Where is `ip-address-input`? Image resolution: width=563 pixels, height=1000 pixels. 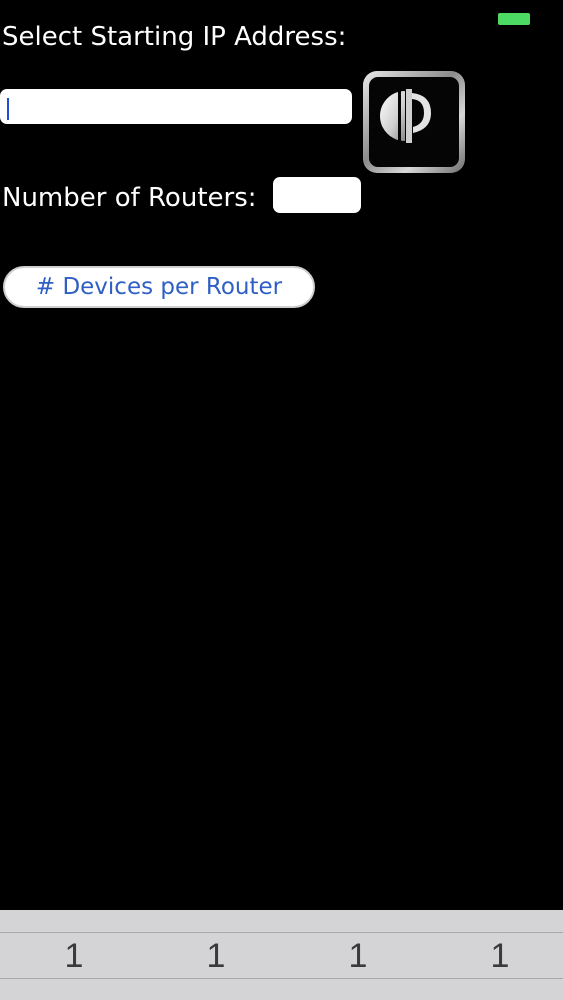 ip-address-input is located at coordinates (176, 106).